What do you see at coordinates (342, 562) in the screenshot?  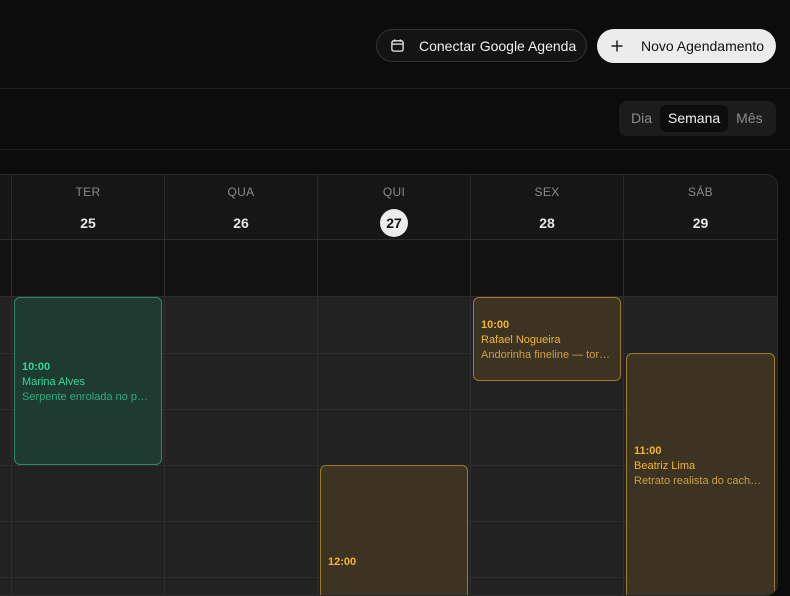 I see `appointment-time: 12:00` at bounding box center [342, 562].